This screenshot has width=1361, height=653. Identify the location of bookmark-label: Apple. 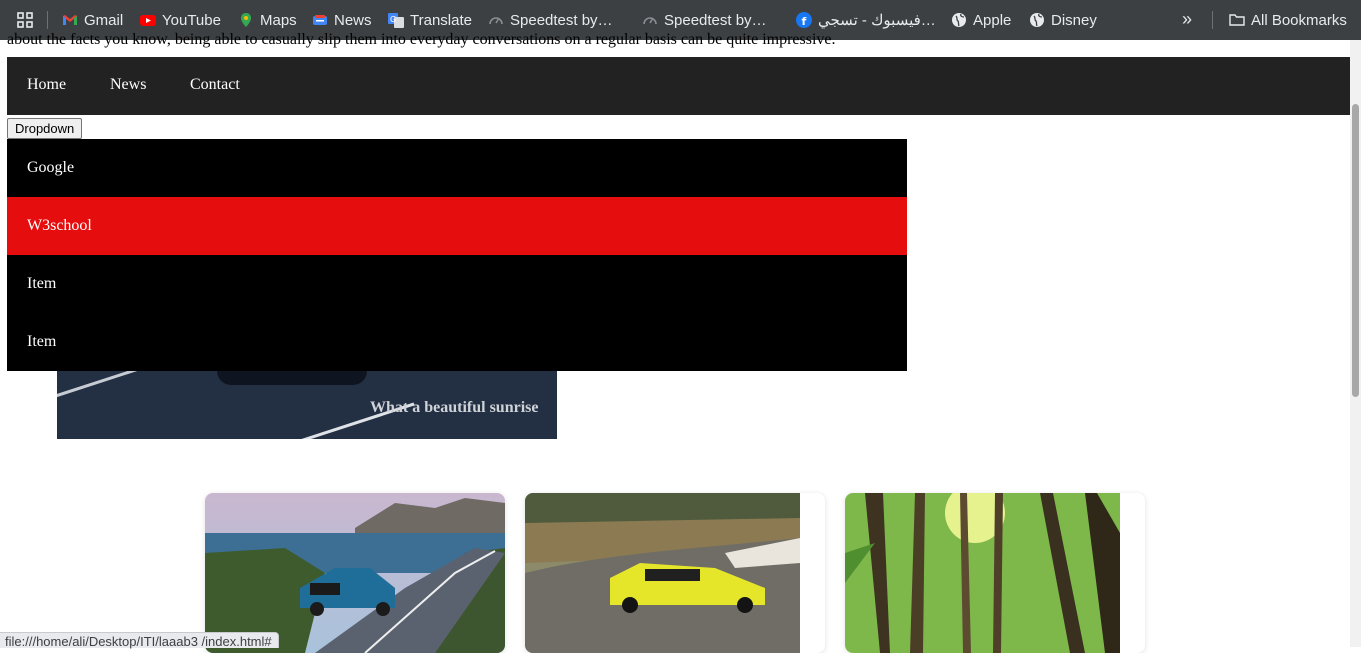
(992, 20).